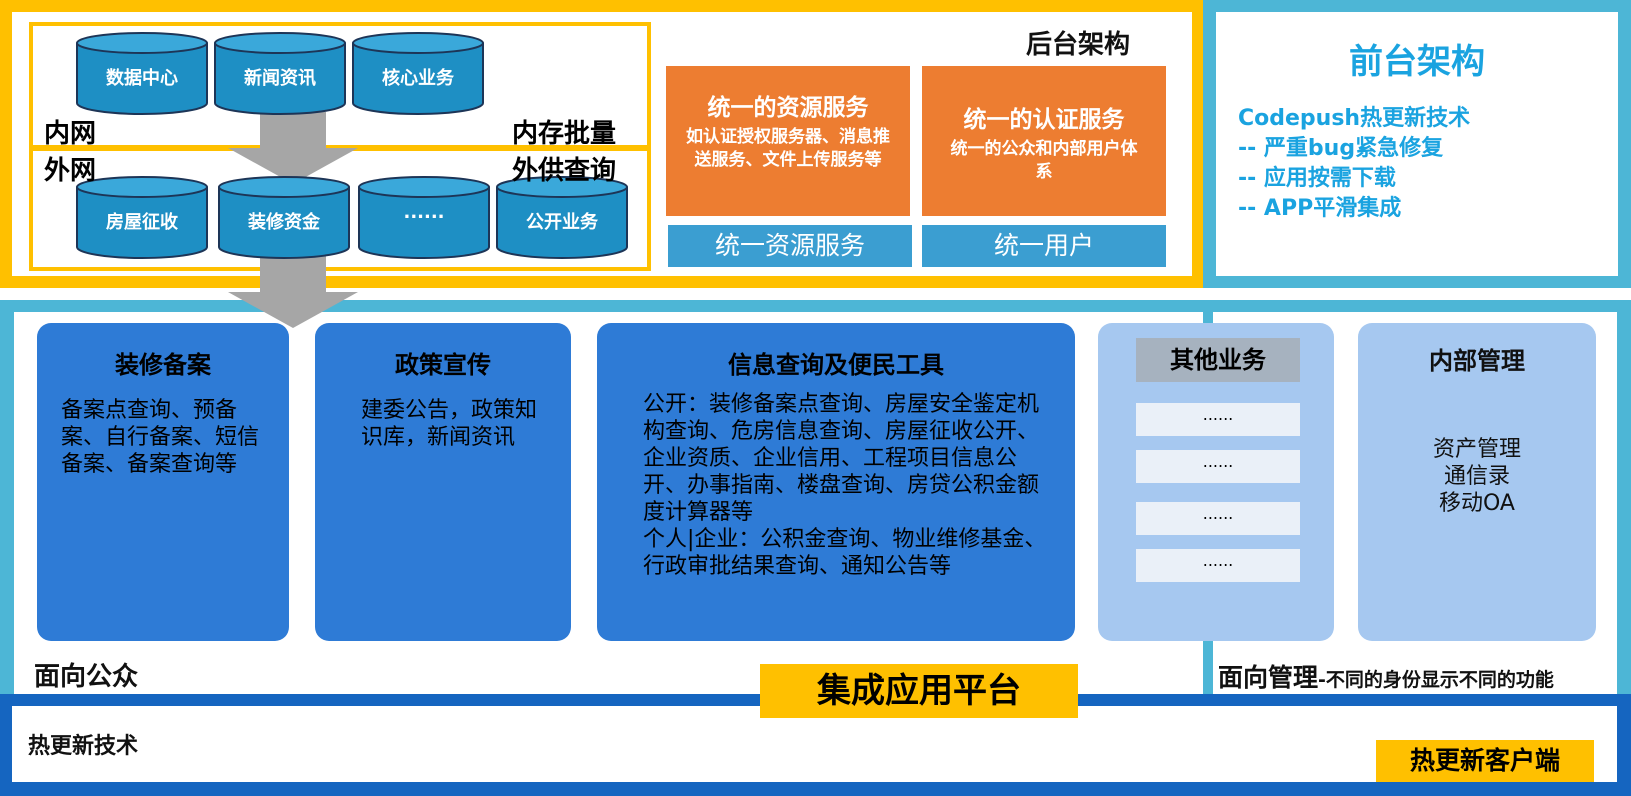  What do you see at coordinates (1317, 178) in the screenshot?
I see `frontend-line: -- 应用按需下载` at bounding box center [1317, 178].